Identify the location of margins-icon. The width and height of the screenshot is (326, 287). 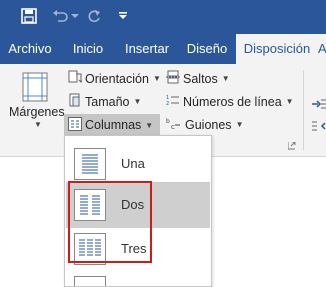
(35, 89).